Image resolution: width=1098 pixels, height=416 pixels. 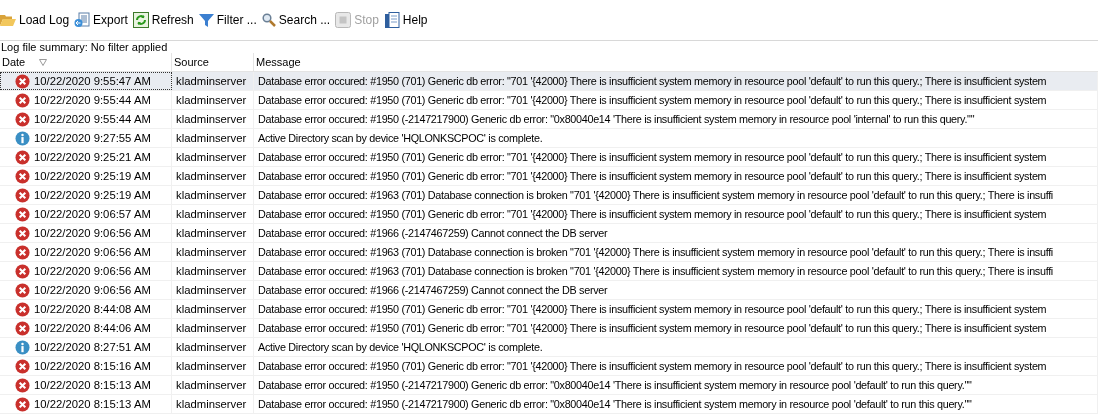 What do you see at coordinates (616, 119) in the screenshot?
I see `message-cell: Database error occured: #1950 (-2147217900) Generic db error: "0x80040e14 'There is insufficient system memory in resource pool 'internal' to run this query.""` at bounding box center [616, 119].